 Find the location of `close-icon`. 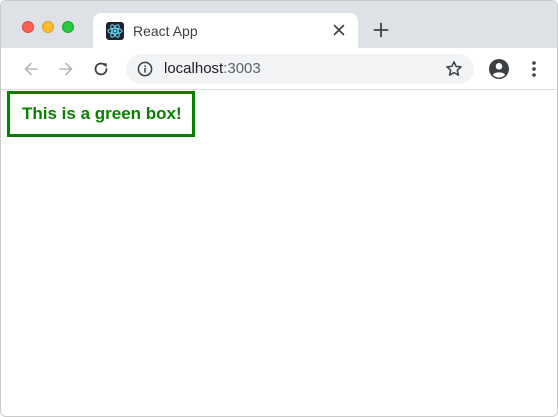

close-icon is located at coordinates (339, 30).